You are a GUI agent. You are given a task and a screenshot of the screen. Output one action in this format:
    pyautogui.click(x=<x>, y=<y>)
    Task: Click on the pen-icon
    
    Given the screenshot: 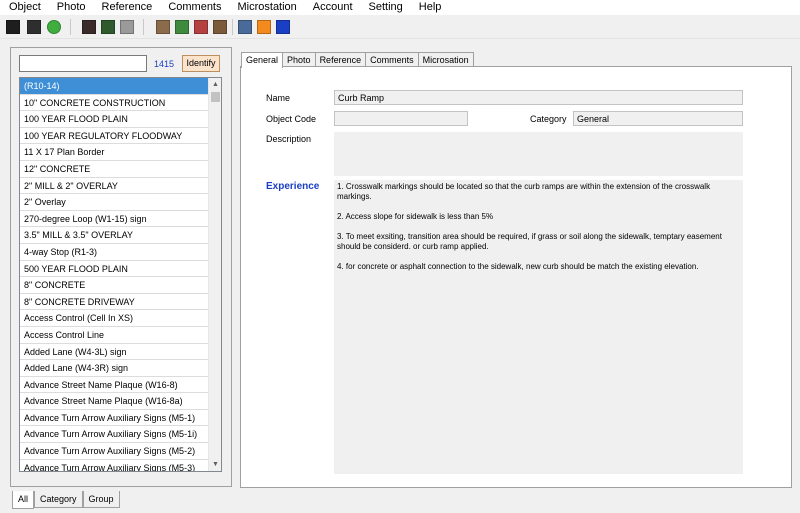 What is the action you would take?
    pyautogui.click(x=220, y=27)
    